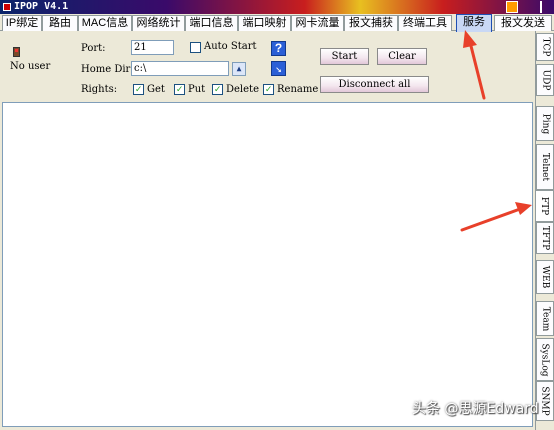 The height and width of the screenshot is (430, 554). I want to click on home-dir-input: c:\, so click(180, 68).